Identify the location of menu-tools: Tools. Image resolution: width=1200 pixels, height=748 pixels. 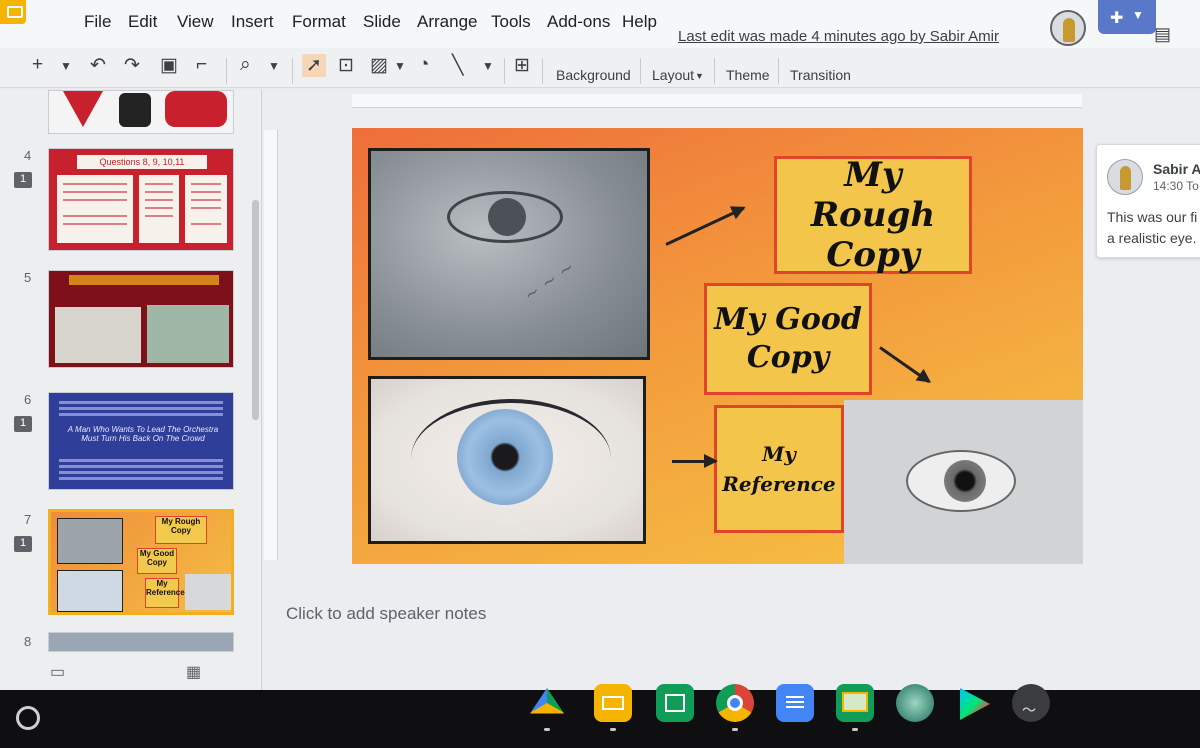
(511, 22).